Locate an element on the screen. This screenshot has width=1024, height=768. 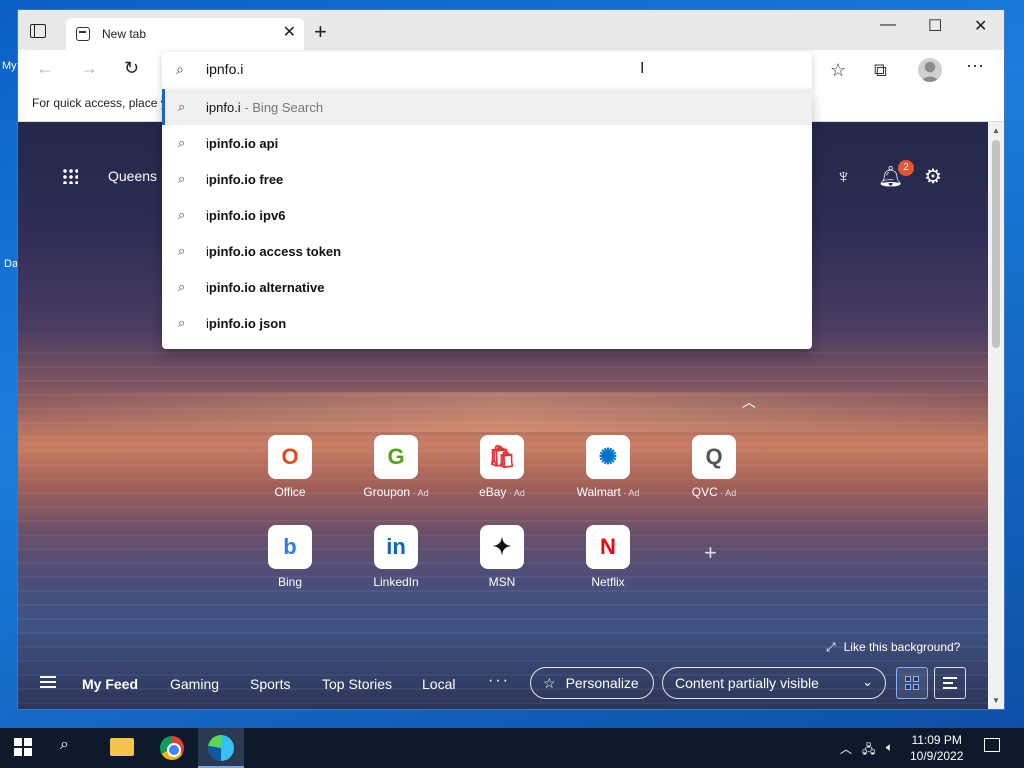
back-button: ← is located at coordinates (45, 68).